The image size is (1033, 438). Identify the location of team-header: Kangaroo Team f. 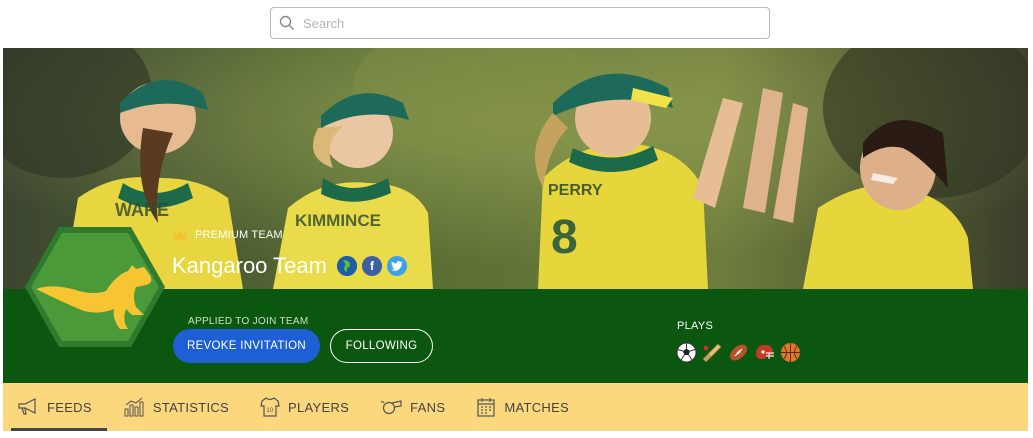
(289, 266).